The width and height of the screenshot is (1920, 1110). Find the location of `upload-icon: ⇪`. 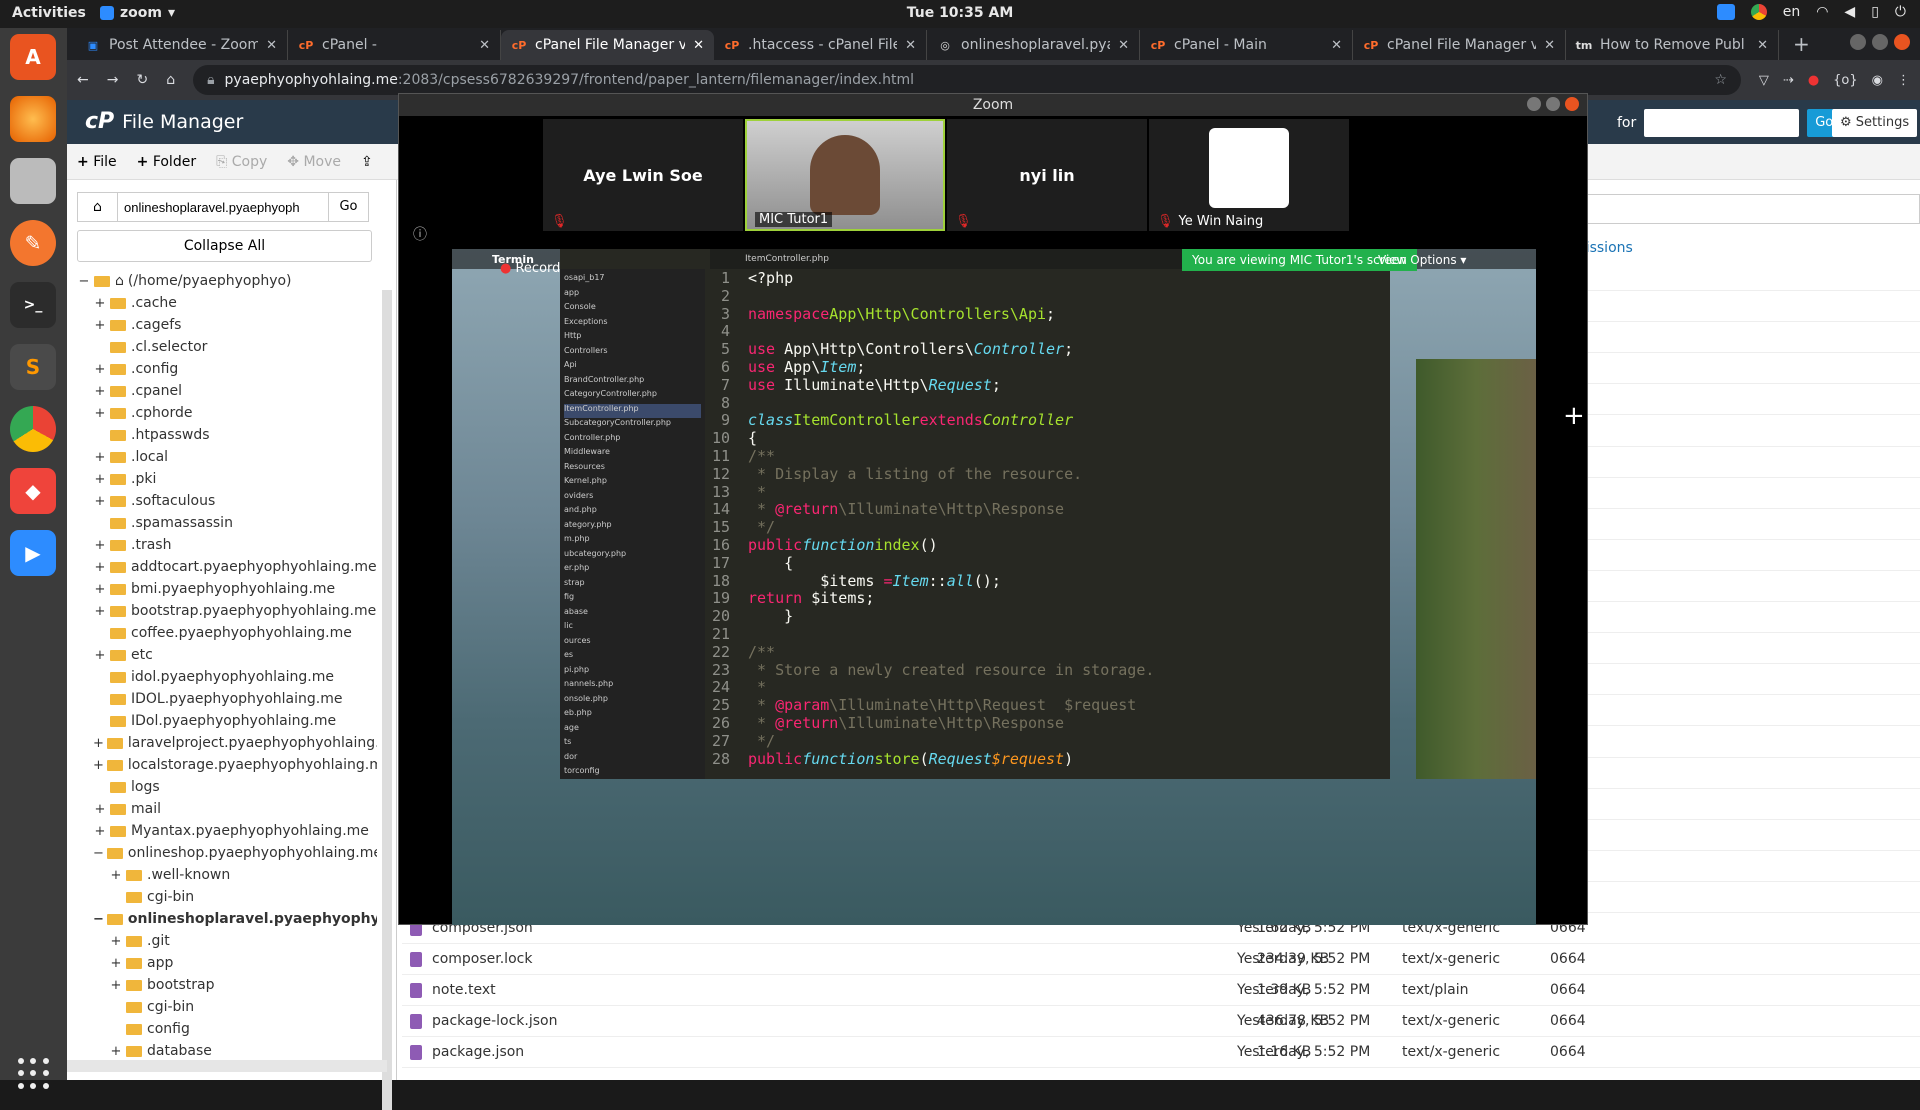

upload-icon: ⇪ is located at coordinates (367, 162).